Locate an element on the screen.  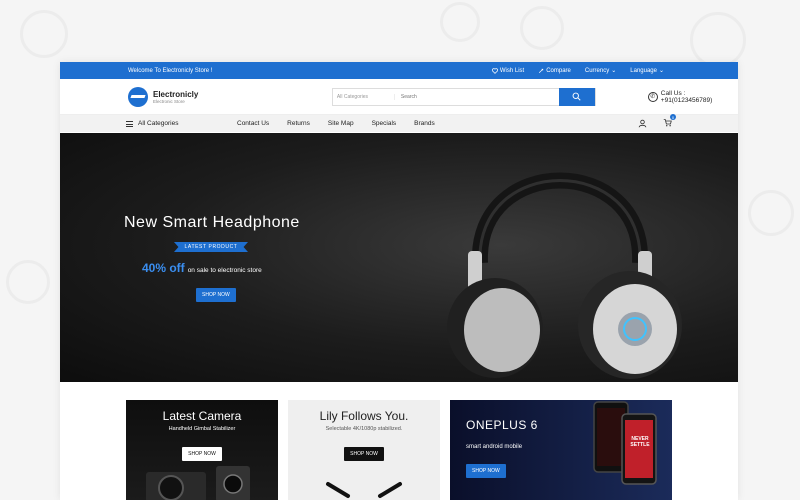
hero-offer-text: on sale to electronic store is located at coordinates (224, 270).